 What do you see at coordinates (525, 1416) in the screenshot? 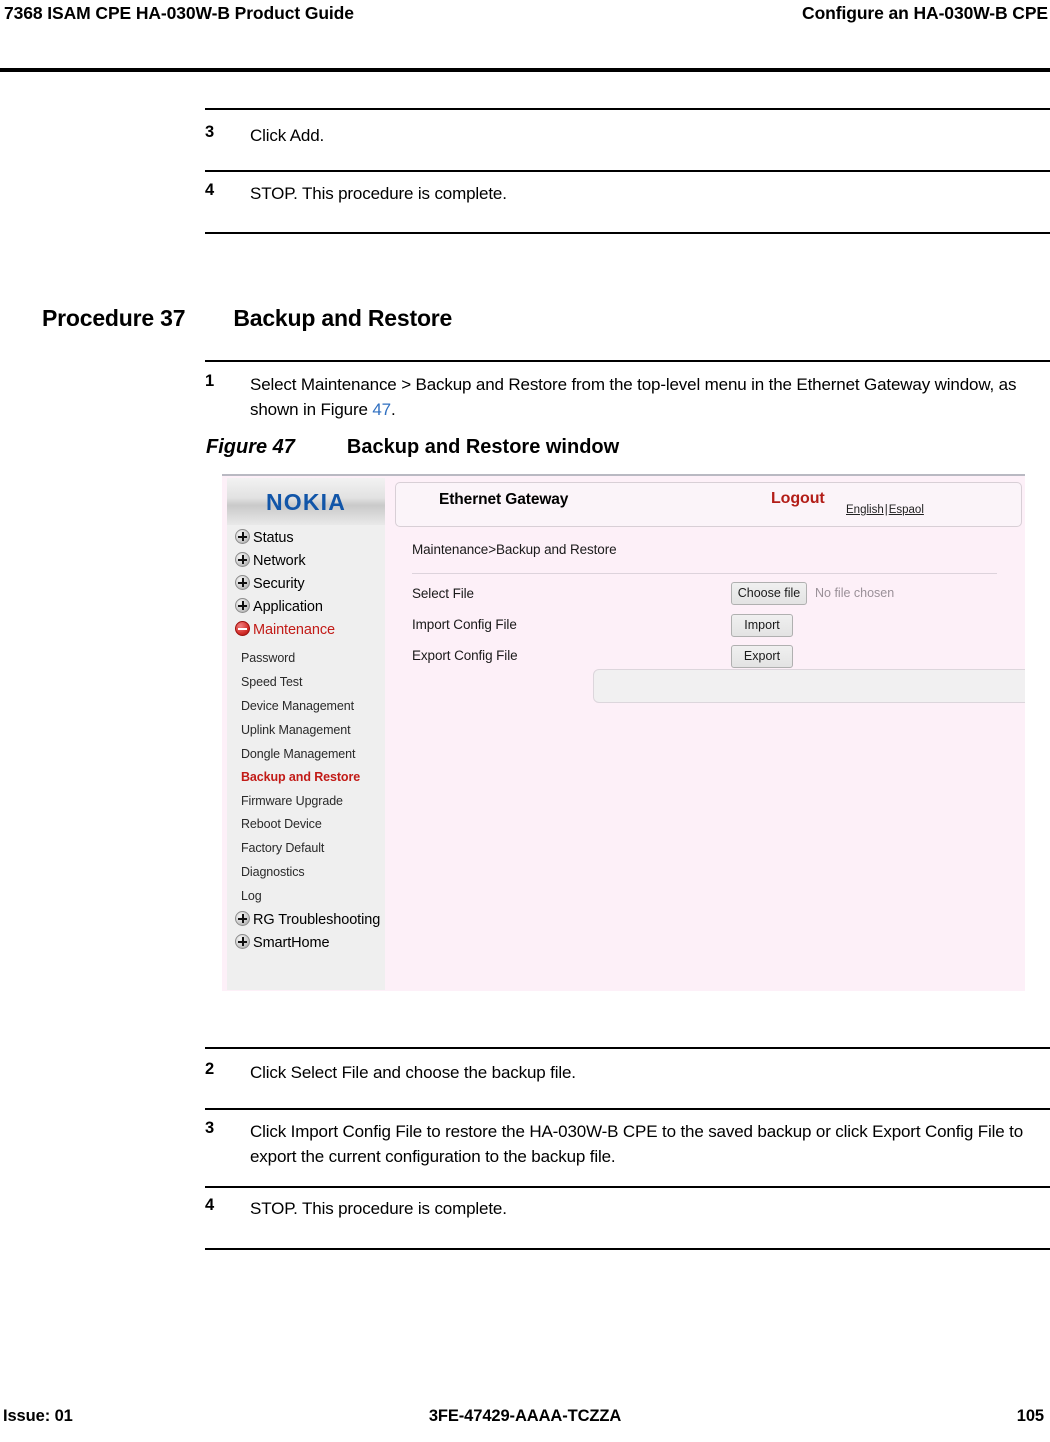
I see `footer-document-id: 3FE-47429-AAAA-TCZZA` at bounding box center [525, 1416].